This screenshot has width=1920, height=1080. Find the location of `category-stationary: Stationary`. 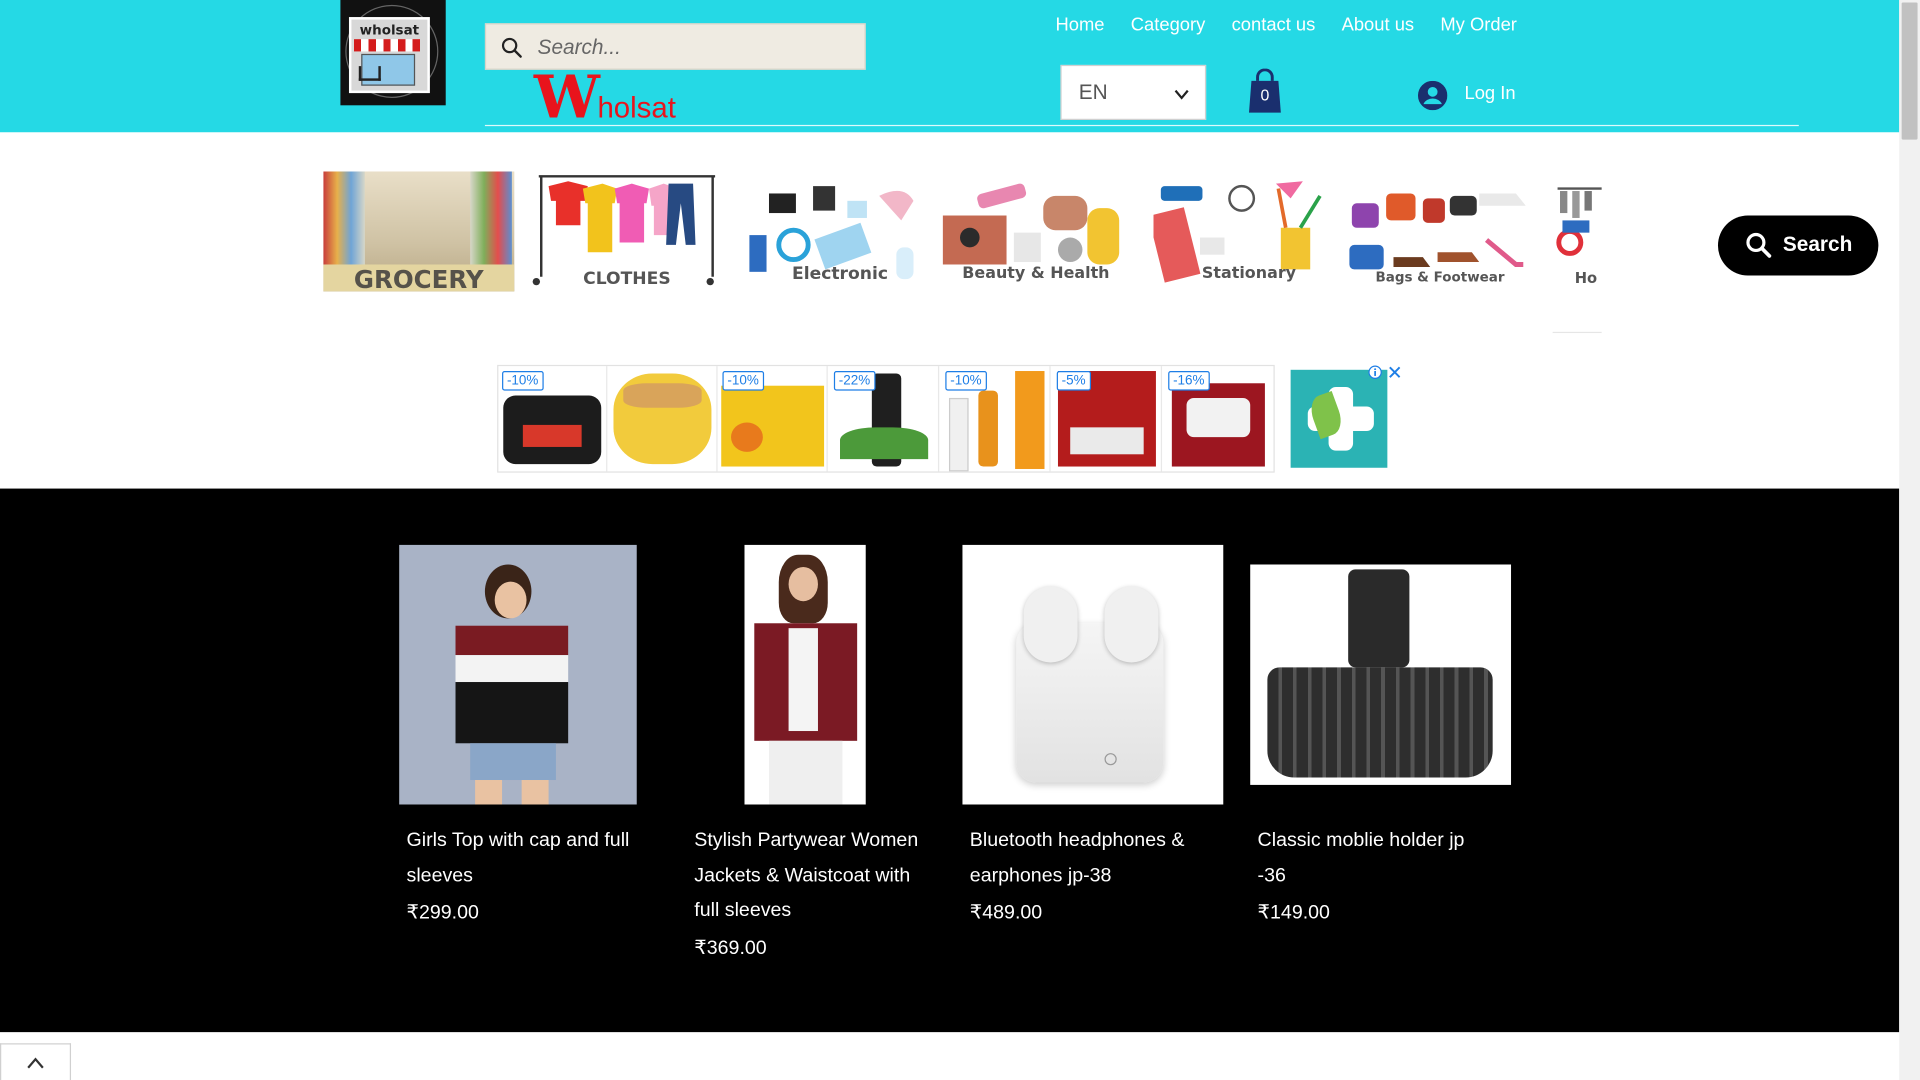

category-stationary: Stationary is located at coordinates (1248, 231).